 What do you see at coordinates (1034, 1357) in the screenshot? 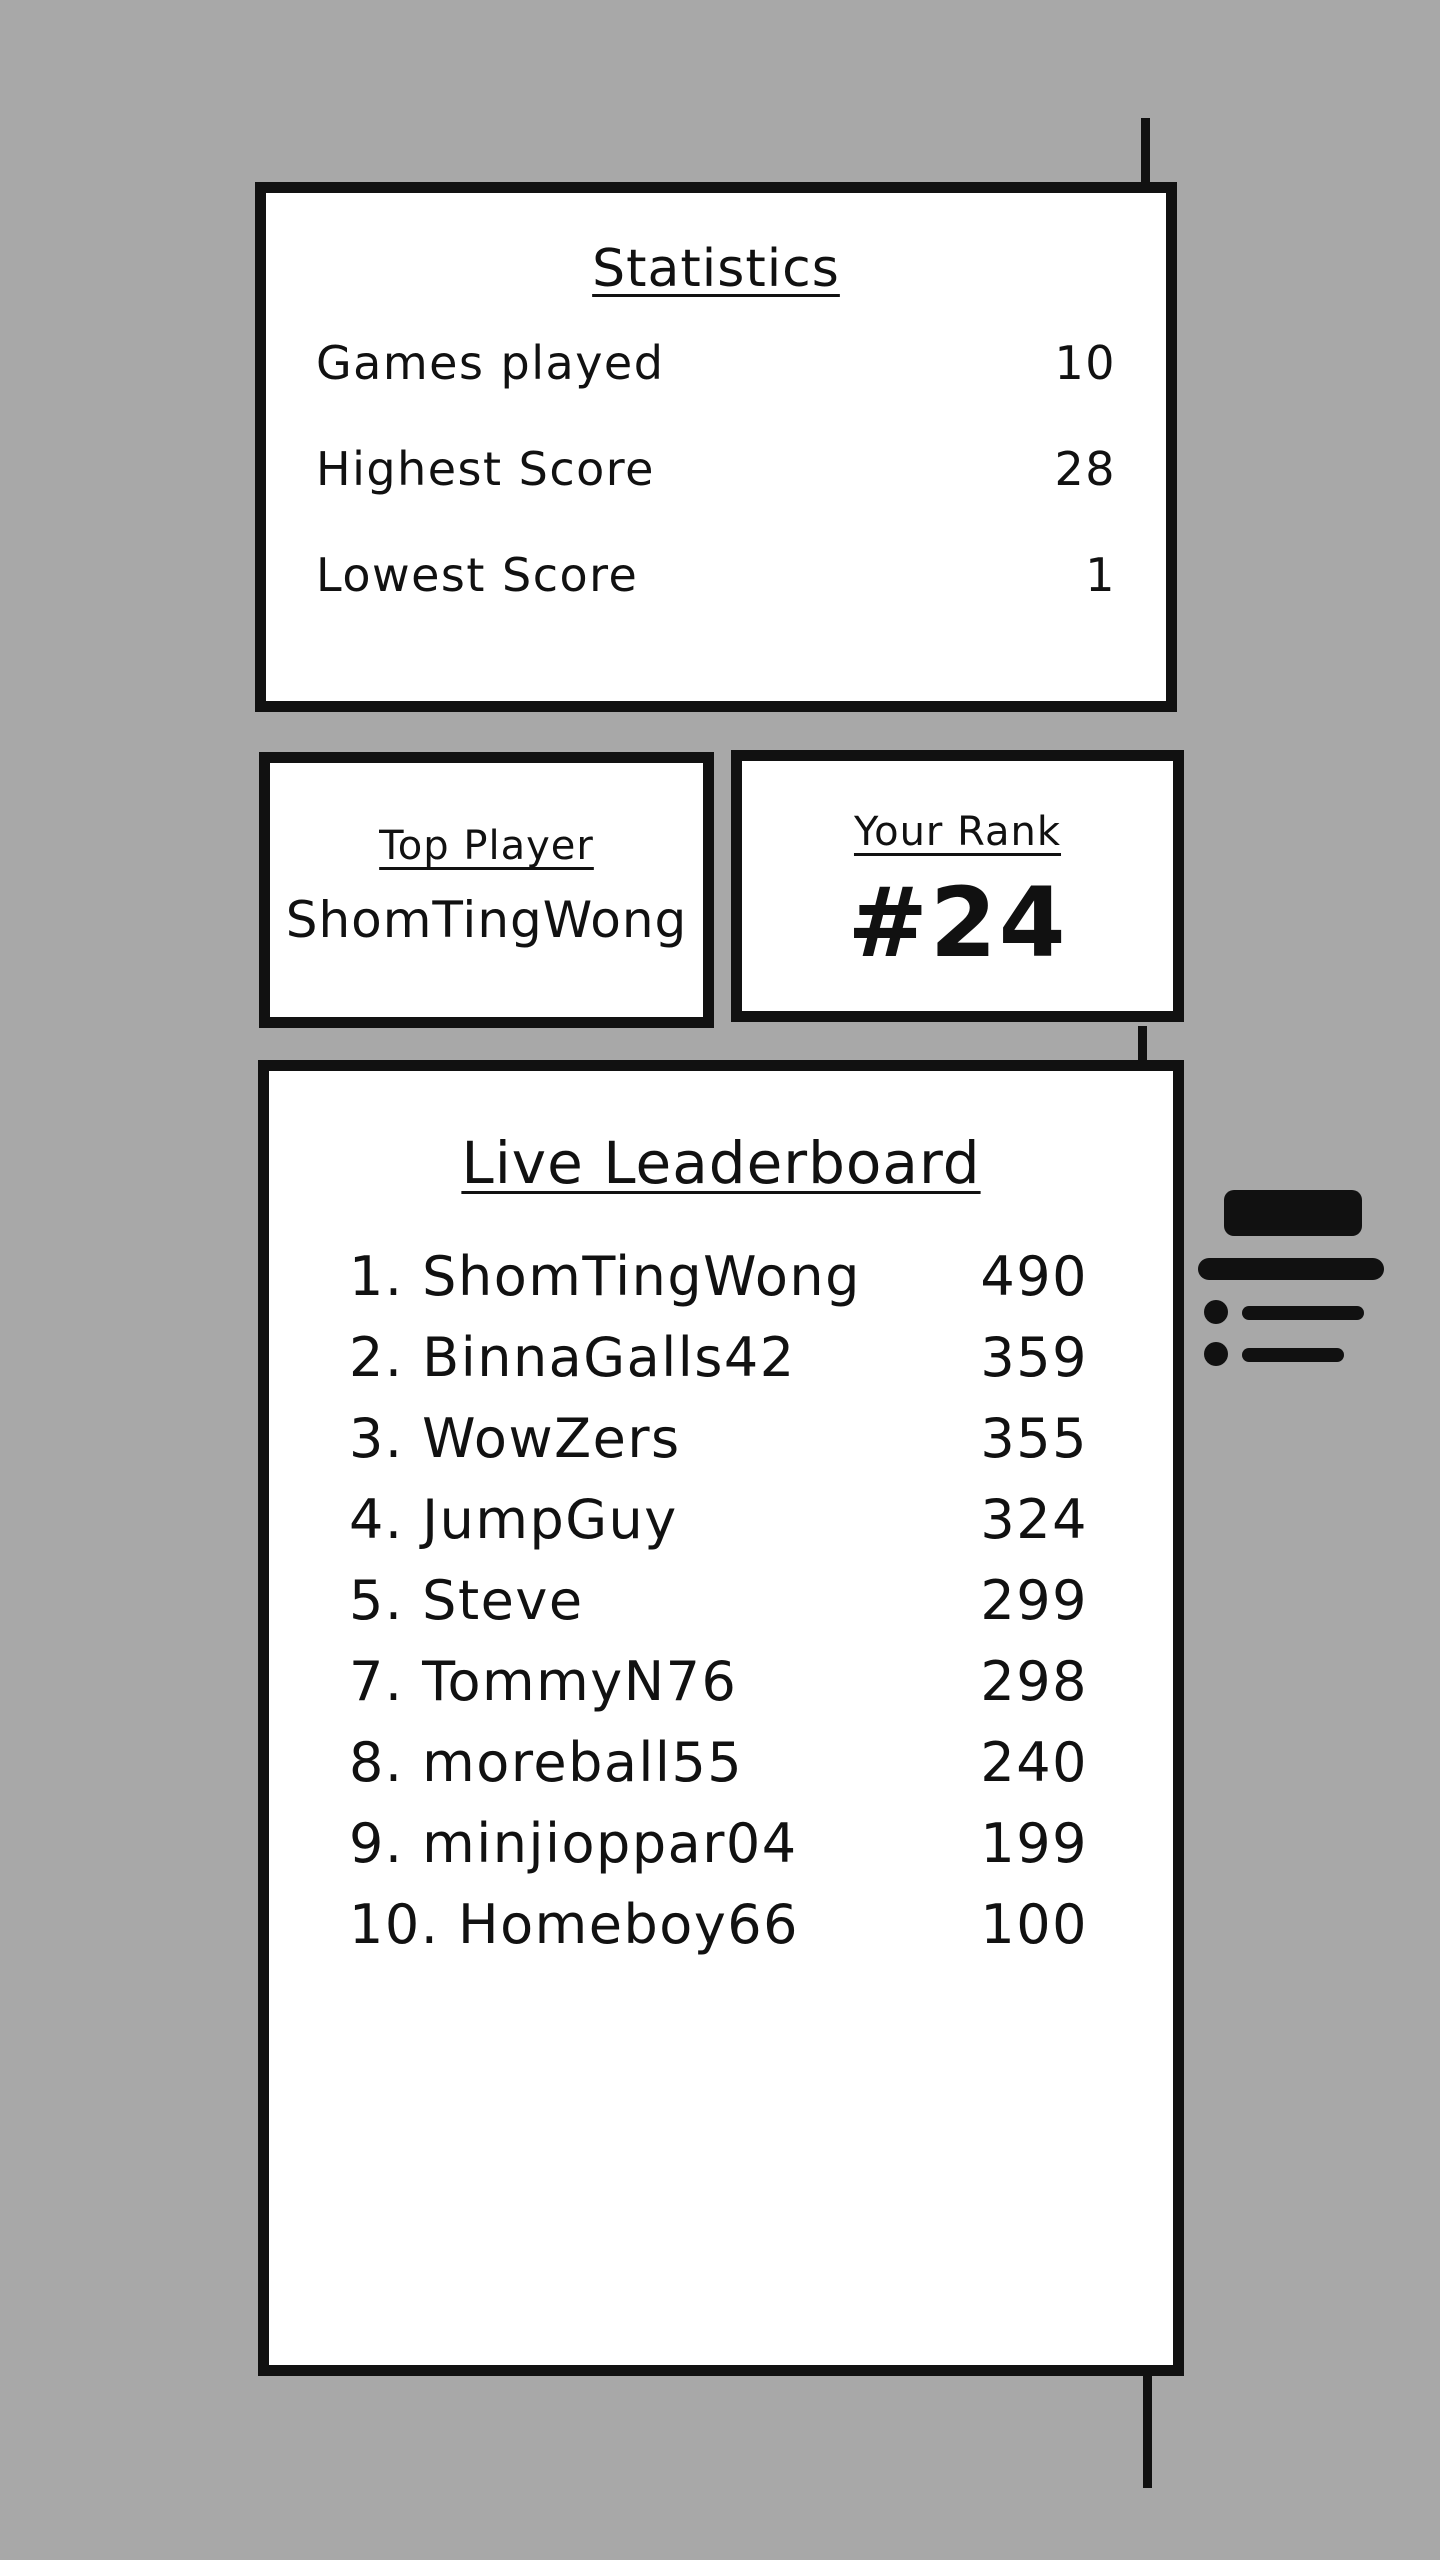
I see `leaderboard-score: 359` at bounding box center [1034, 1357].